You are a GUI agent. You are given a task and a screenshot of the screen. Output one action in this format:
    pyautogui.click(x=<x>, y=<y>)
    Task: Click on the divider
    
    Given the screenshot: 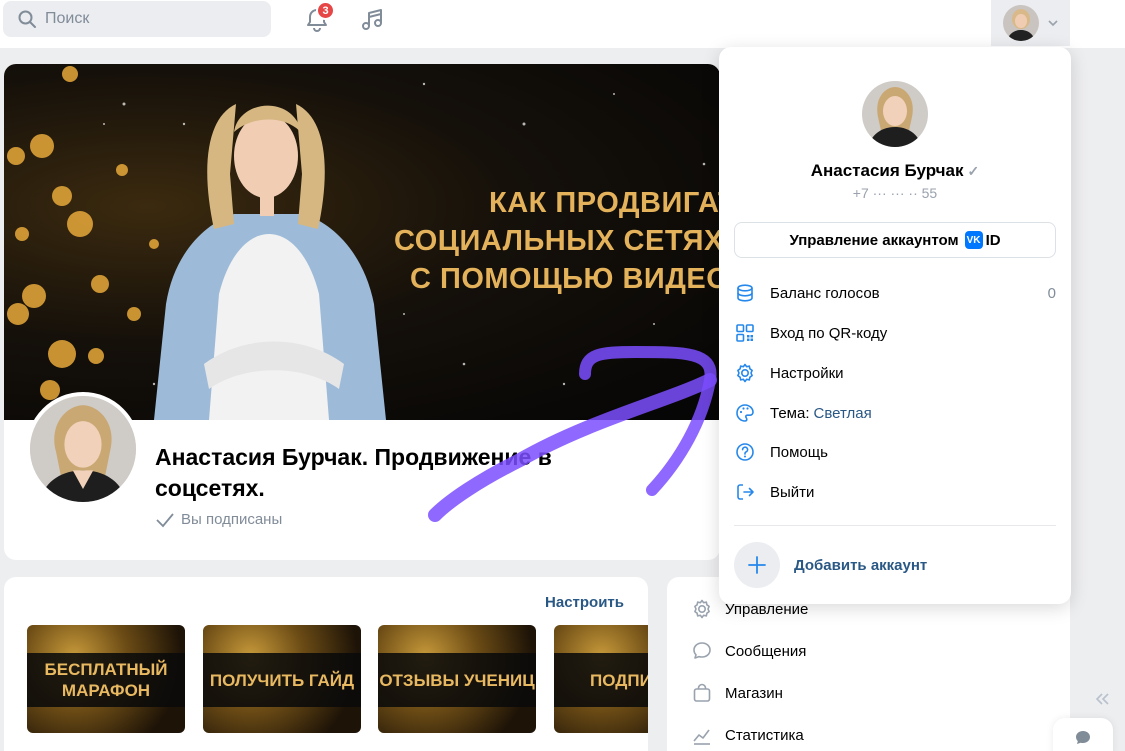 What is the action you would take?
    pyautogui.click(x=895, y=525)
    